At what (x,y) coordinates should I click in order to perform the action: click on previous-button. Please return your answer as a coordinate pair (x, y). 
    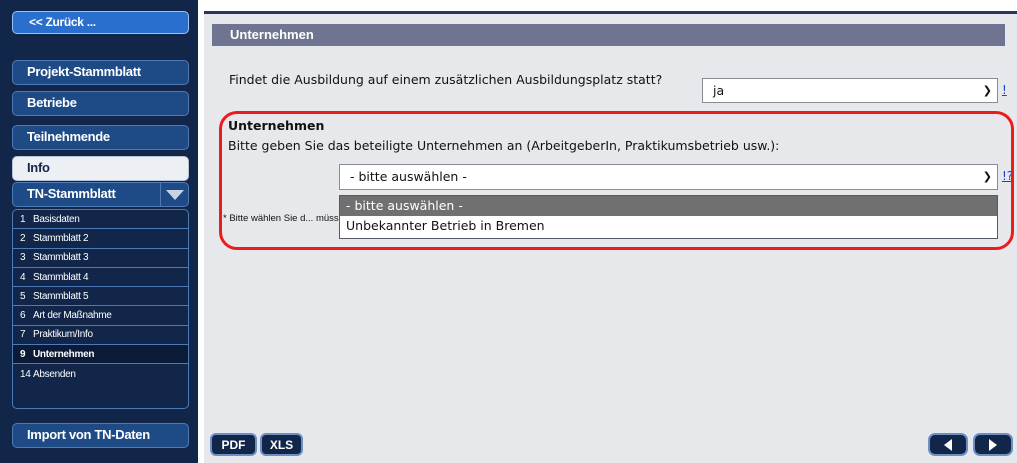
    Looking at the image, I should click on (948, 444).